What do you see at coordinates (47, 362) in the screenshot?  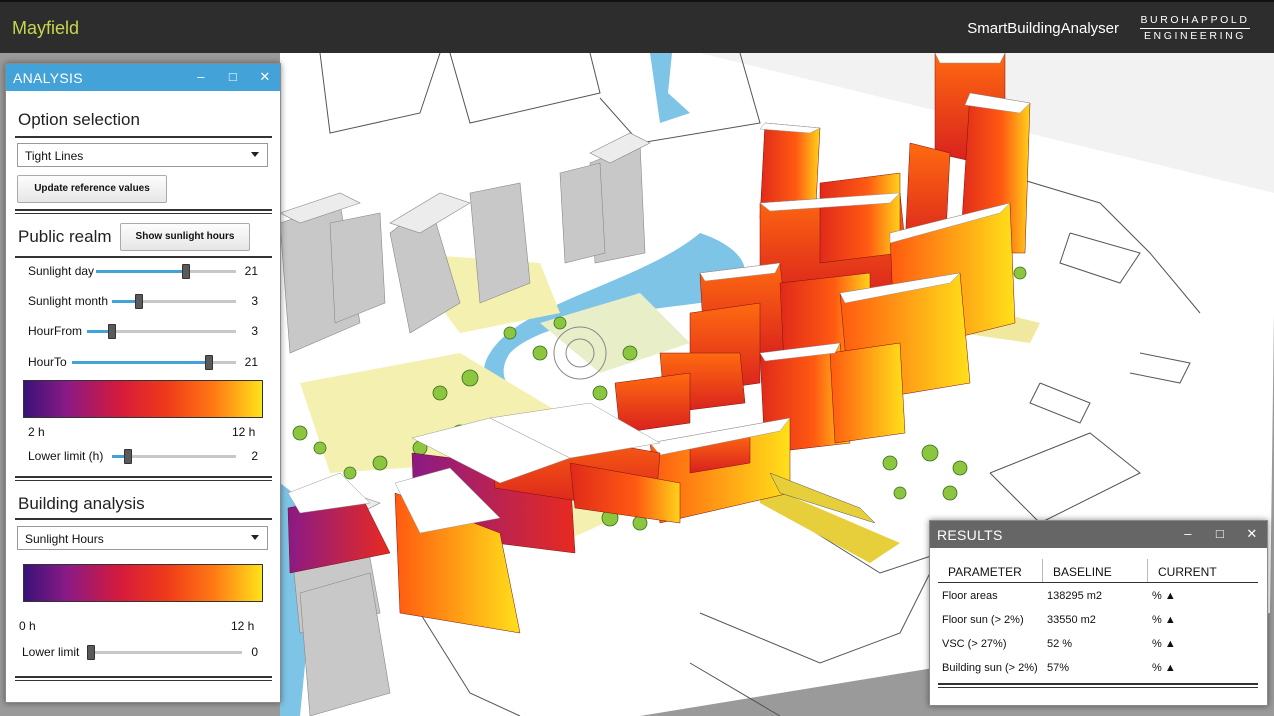 I see `slider-label: HourTo` at bounding box center [47, 362].